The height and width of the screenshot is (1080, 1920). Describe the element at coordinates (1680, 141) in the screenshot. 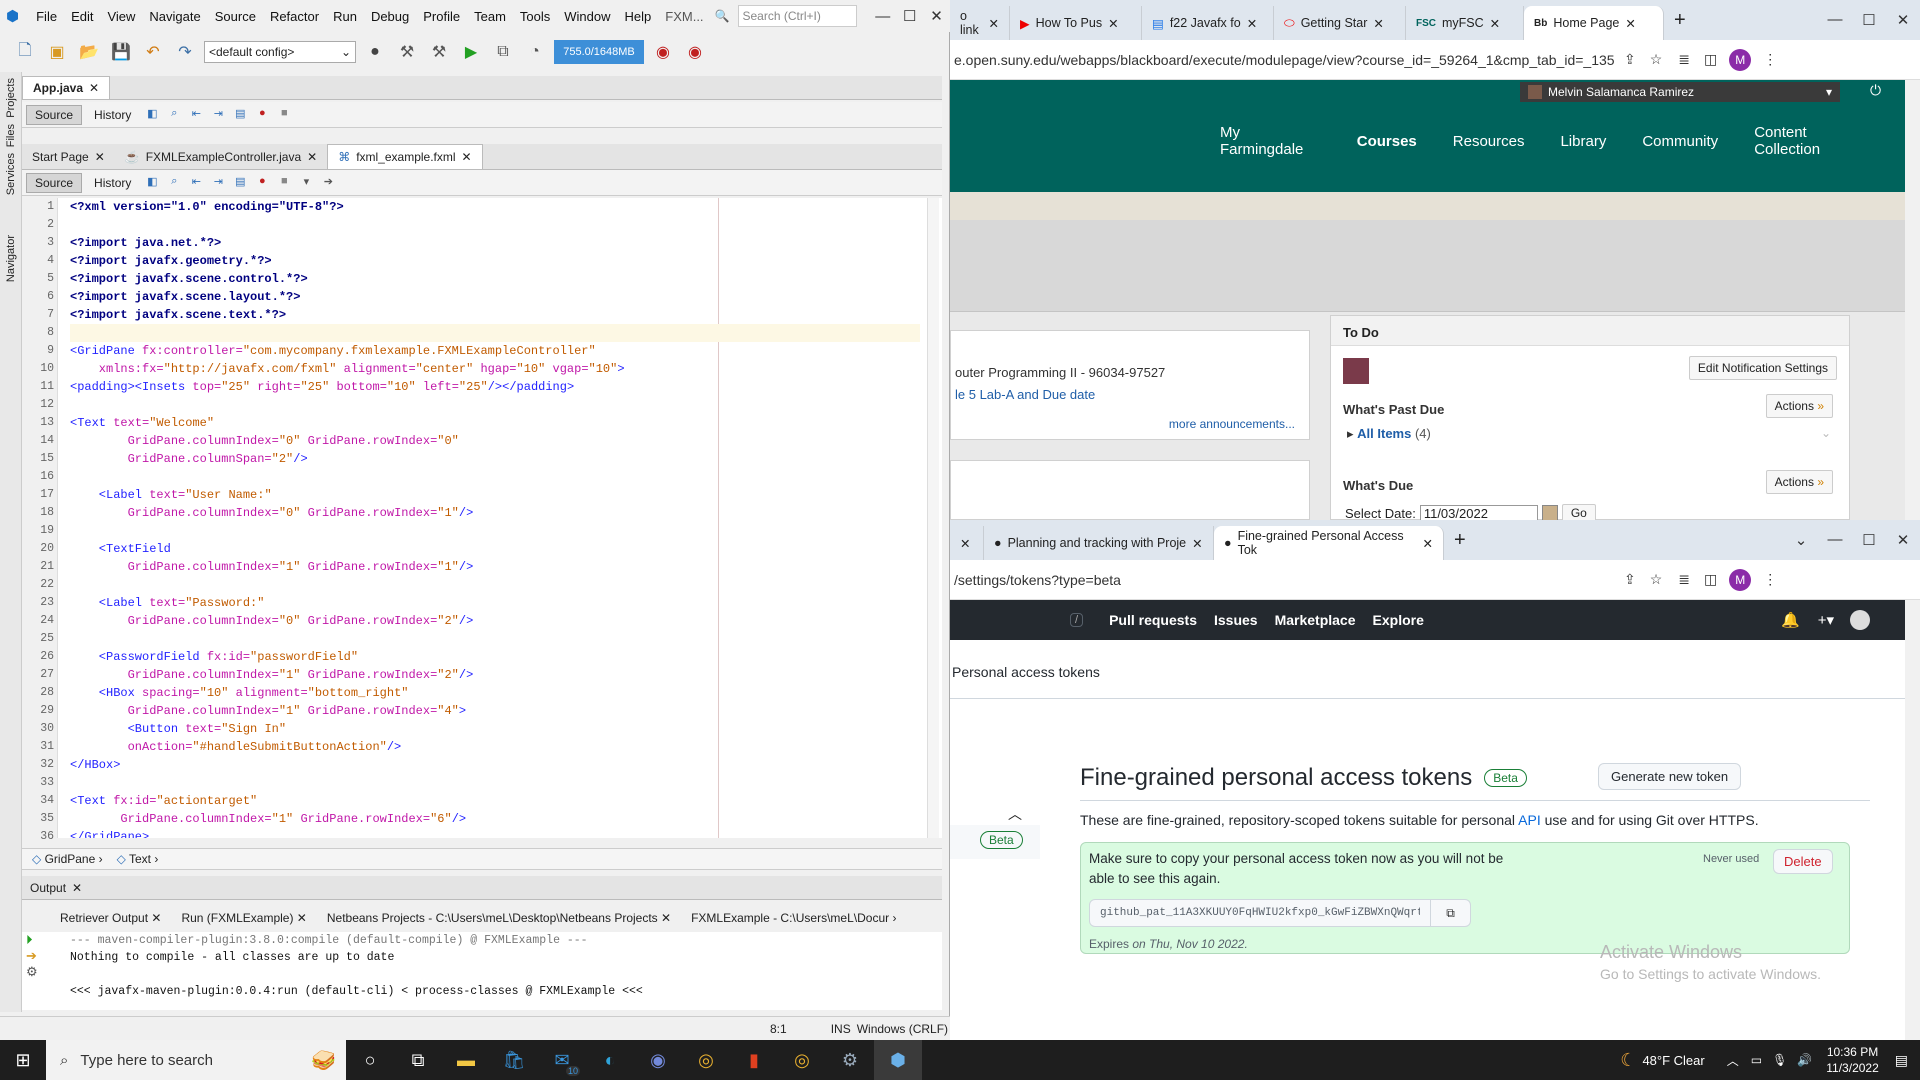

I see `nav-community: Community` at that location.